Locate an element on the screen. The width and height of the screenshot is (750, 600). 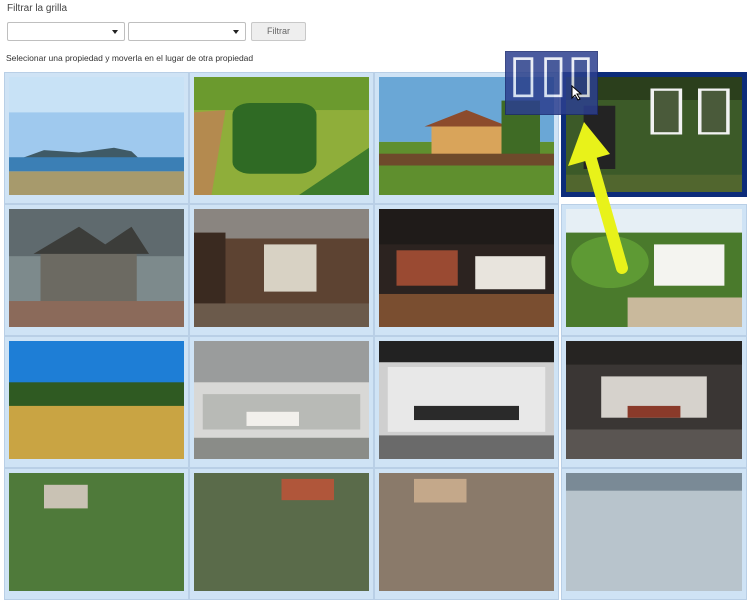
open-office-photo-icon is located at coordinates (281, 400).